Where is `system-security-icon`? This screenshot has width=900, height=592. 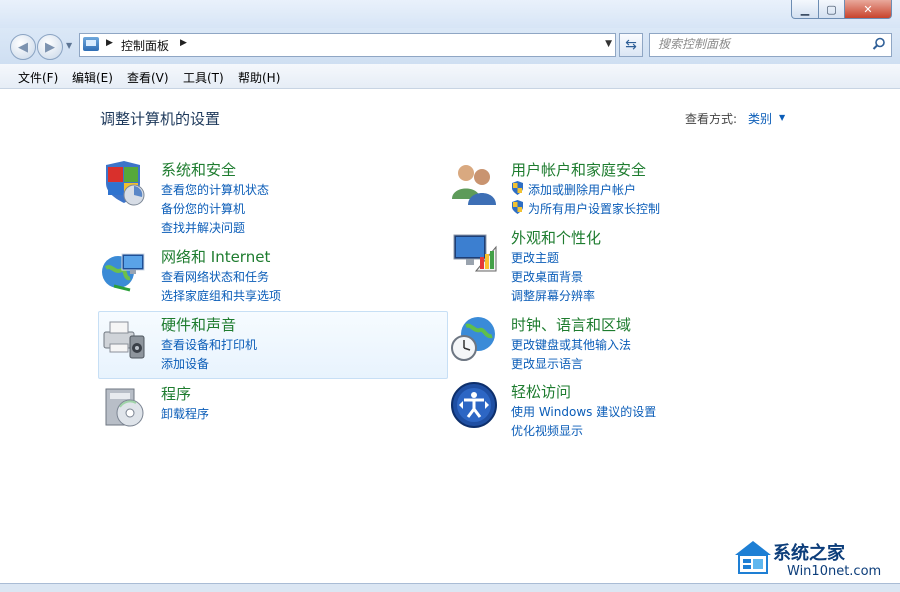
system-security-icon is located at coordinates (125, 183).